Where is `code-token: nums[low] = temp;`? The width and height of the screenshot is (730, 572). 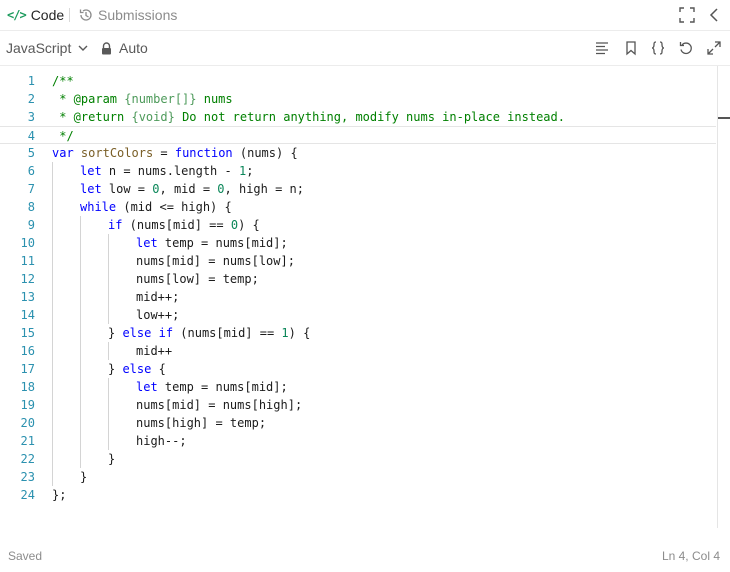
code-token: nums[low] = temp; is located at coordinates (197, 279).